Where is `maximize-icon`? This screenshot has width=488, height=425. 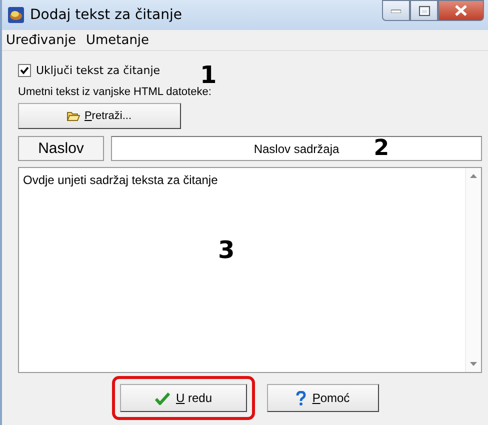 maximize-icon is located at coordinates (424, 11).